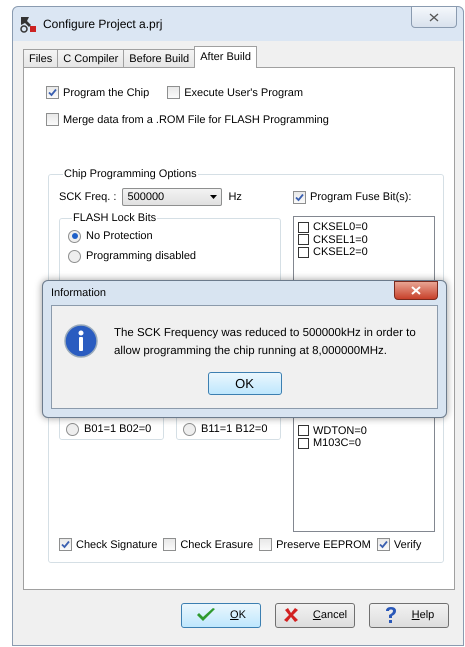 This screenshot has width=465, height=647. Describe the element at coordinates (87, 197) in the screenshot. I see `field-label: SCK Freq. :` at that location.